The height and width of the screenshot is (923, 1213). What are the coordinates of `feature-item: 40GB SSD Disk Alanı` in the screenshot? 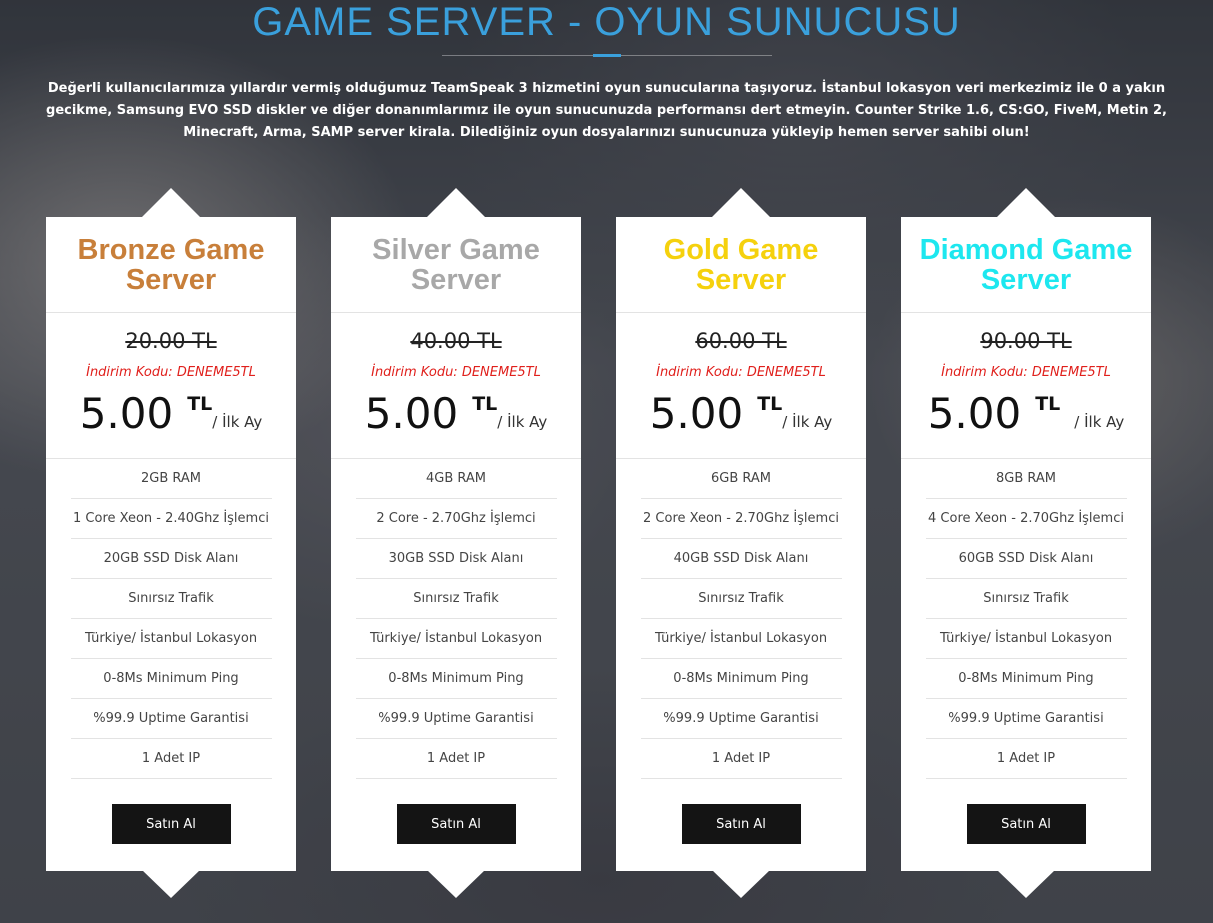 It's located at (741, 559).